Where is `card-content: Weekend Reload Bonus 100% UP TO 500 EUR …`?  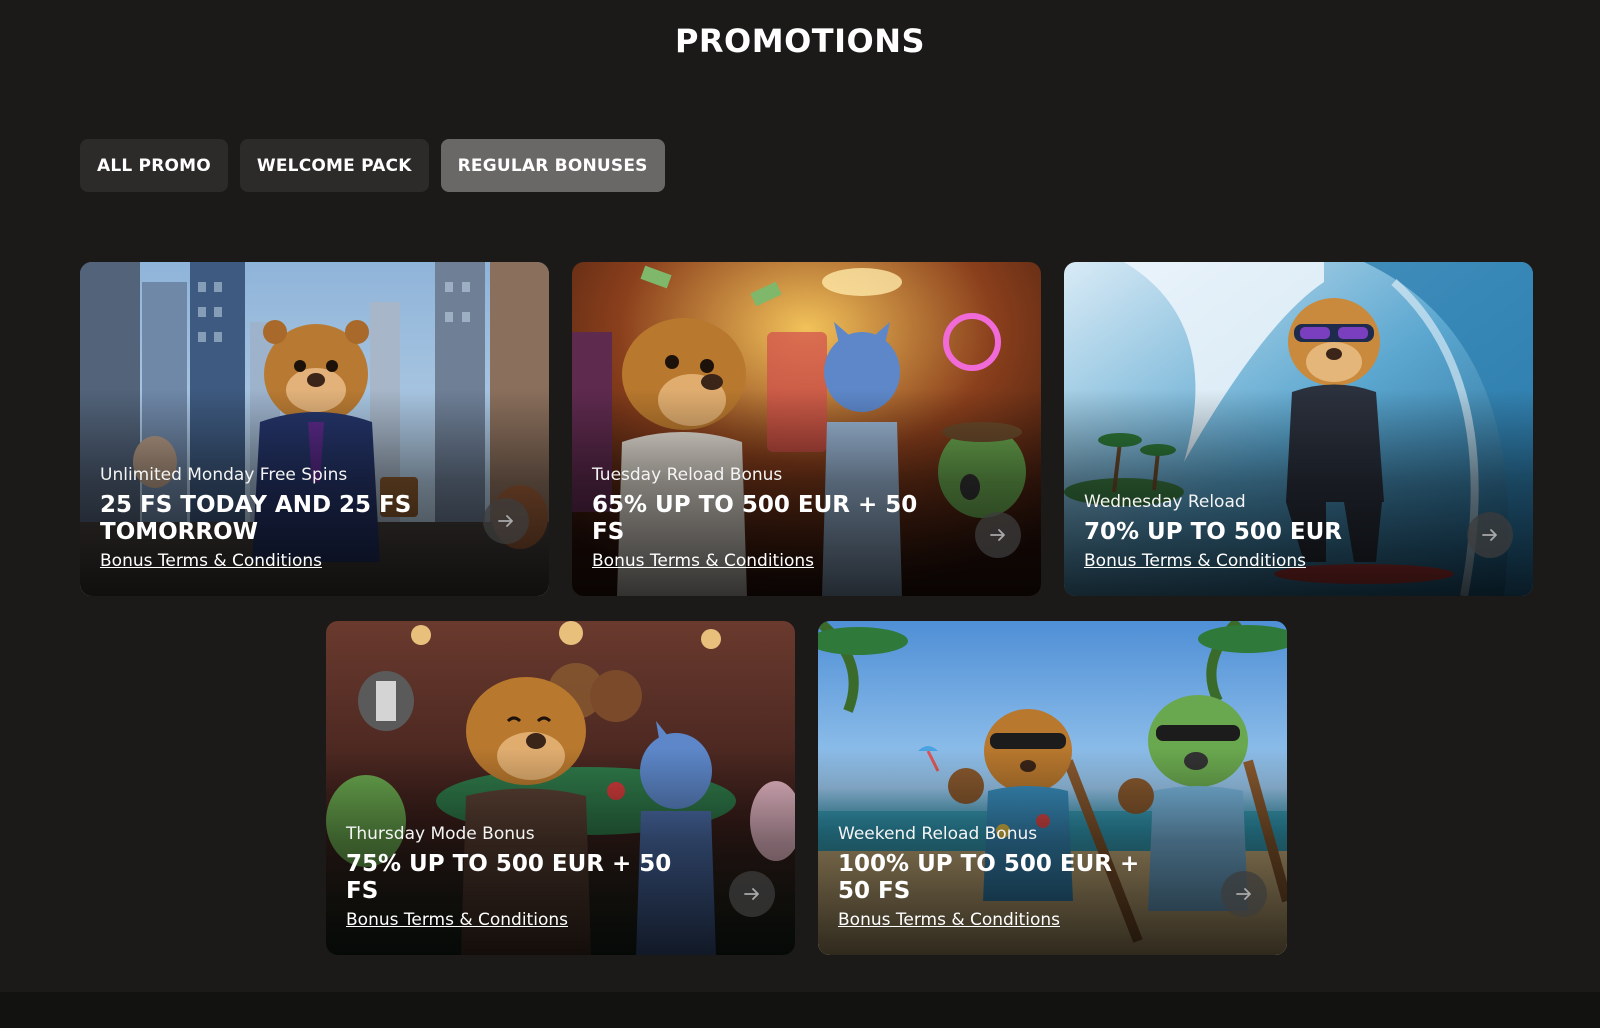
card-content: Weekend Reload Bonus 100% UP TO 500 EUR … is located at coordinates (1007, 877).